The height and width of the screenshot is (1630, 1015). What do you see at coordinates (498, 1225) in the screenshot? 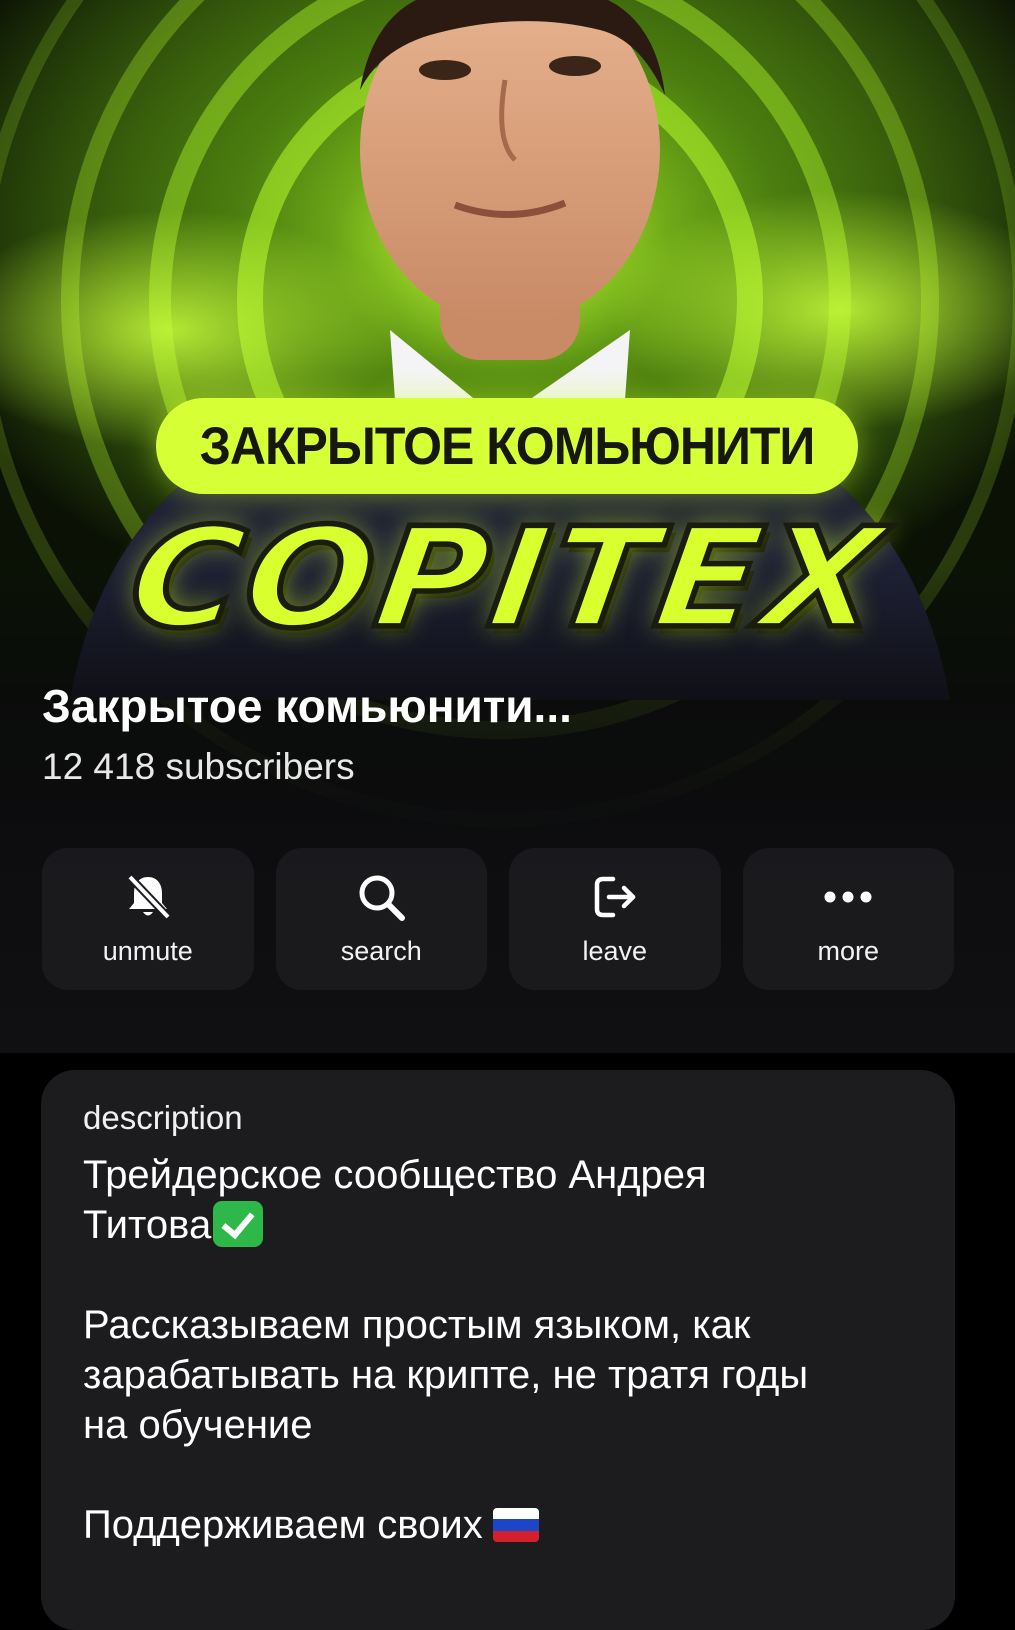
I see `description-line: Титова` at bounding box center [498, 1225].